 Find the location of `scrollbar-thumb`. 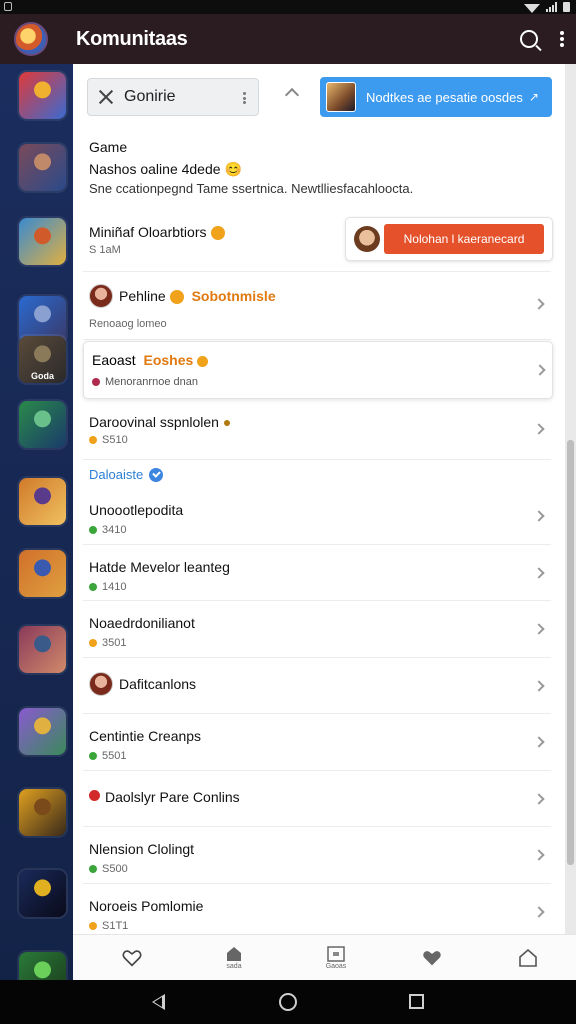

scrollbar-thumb is located at coordinates (570, 652).